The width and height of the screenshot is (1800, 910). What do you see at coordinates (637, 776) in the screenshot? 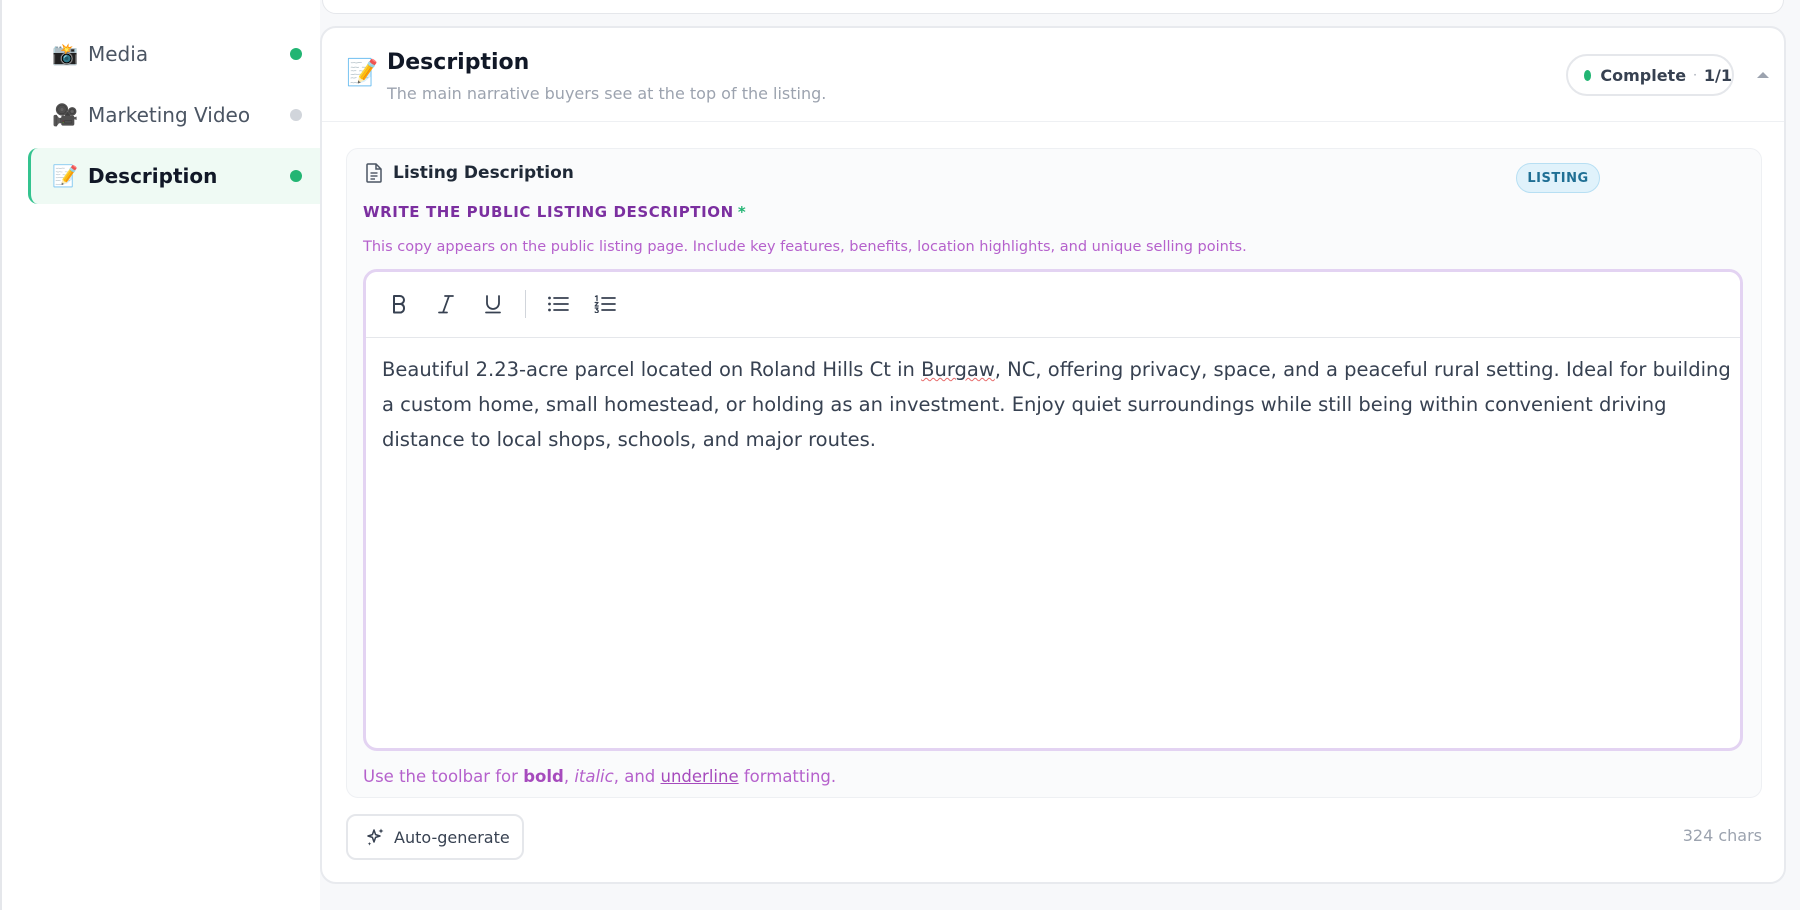
I see `hint-and: , and` at bounding box center [637, 776].